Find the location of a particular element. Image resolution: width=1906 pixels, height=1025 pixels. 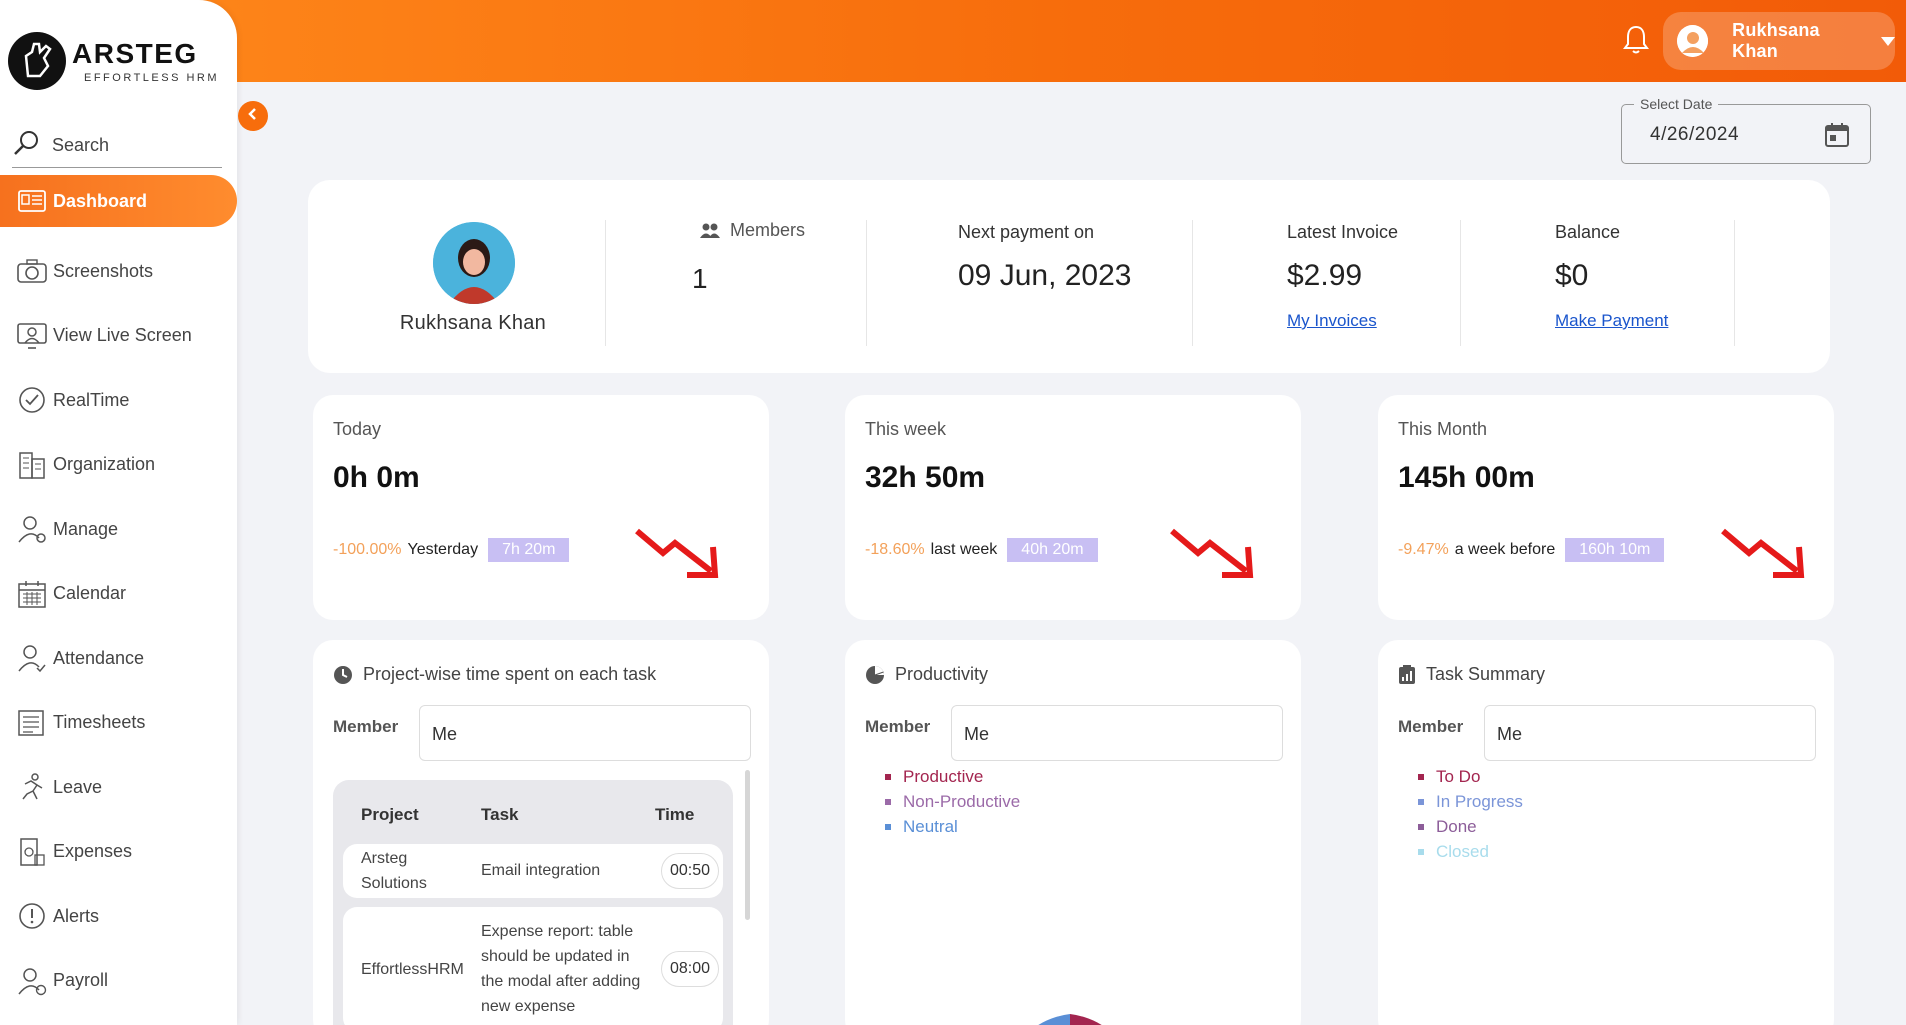

sidebar-item-leave: Leave is located at coordinates (118, 787).